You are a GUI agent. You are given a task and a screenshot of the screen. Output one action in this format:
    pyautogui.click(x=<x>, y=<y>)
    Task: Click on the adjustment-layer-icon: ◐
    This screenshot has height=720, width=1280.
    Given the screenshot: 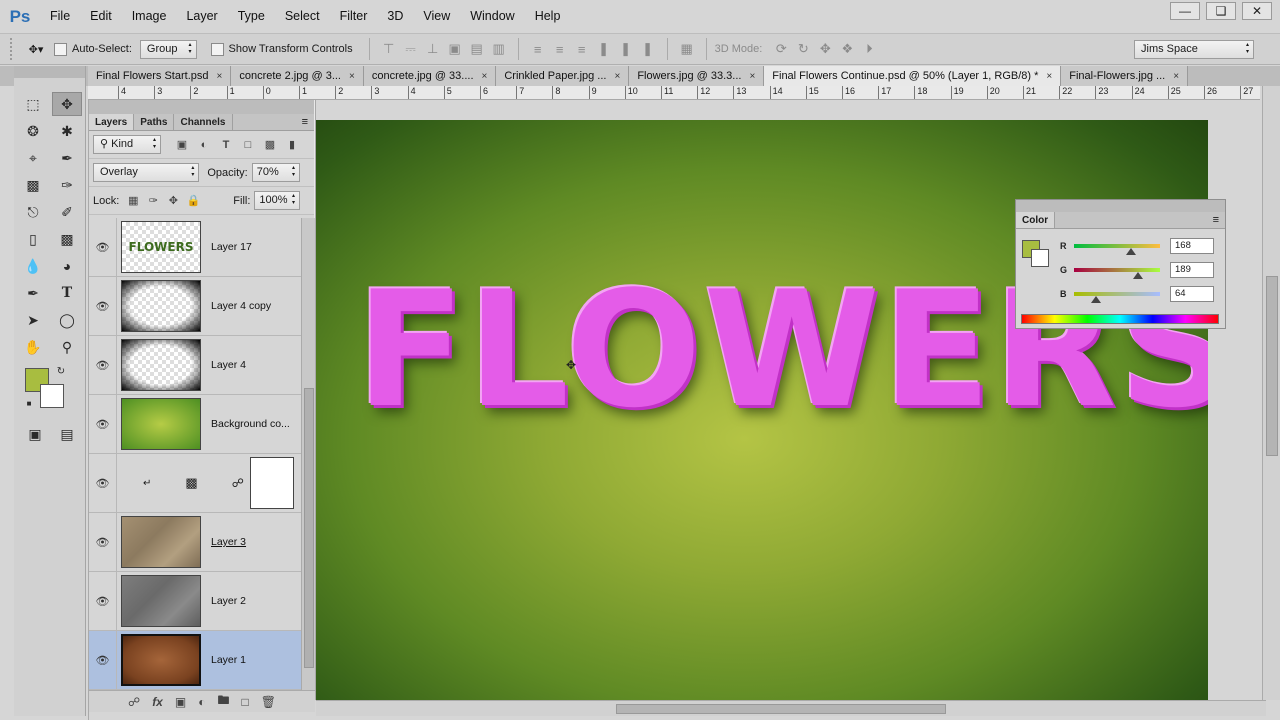 What is the action you would take?
    pyautogui.click(x=201, y=702)
    